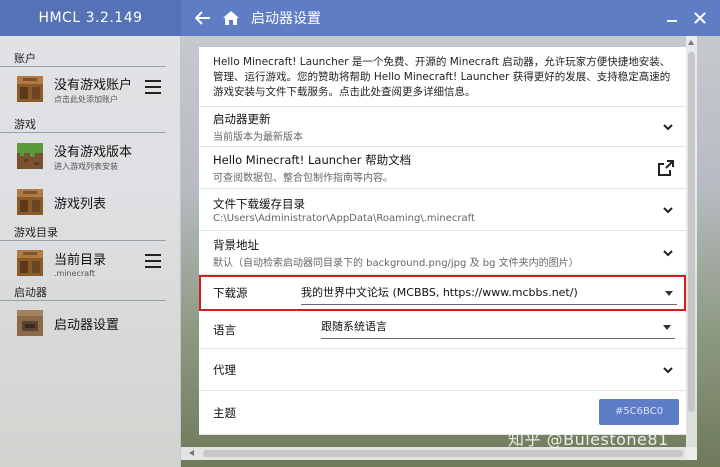 The height and width of the screenshot is (467, 720). Describe the element at coordinates (672, 21) in the screenshot. I see `minimize-icon` at that location.